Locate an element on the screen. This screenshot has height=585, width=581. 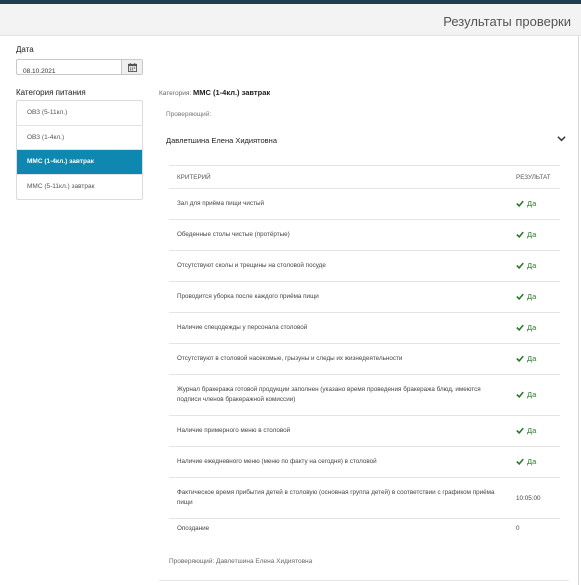
table-row: Обеденные столы чистые (протёртые) Да is located at coordinates (364, 235).